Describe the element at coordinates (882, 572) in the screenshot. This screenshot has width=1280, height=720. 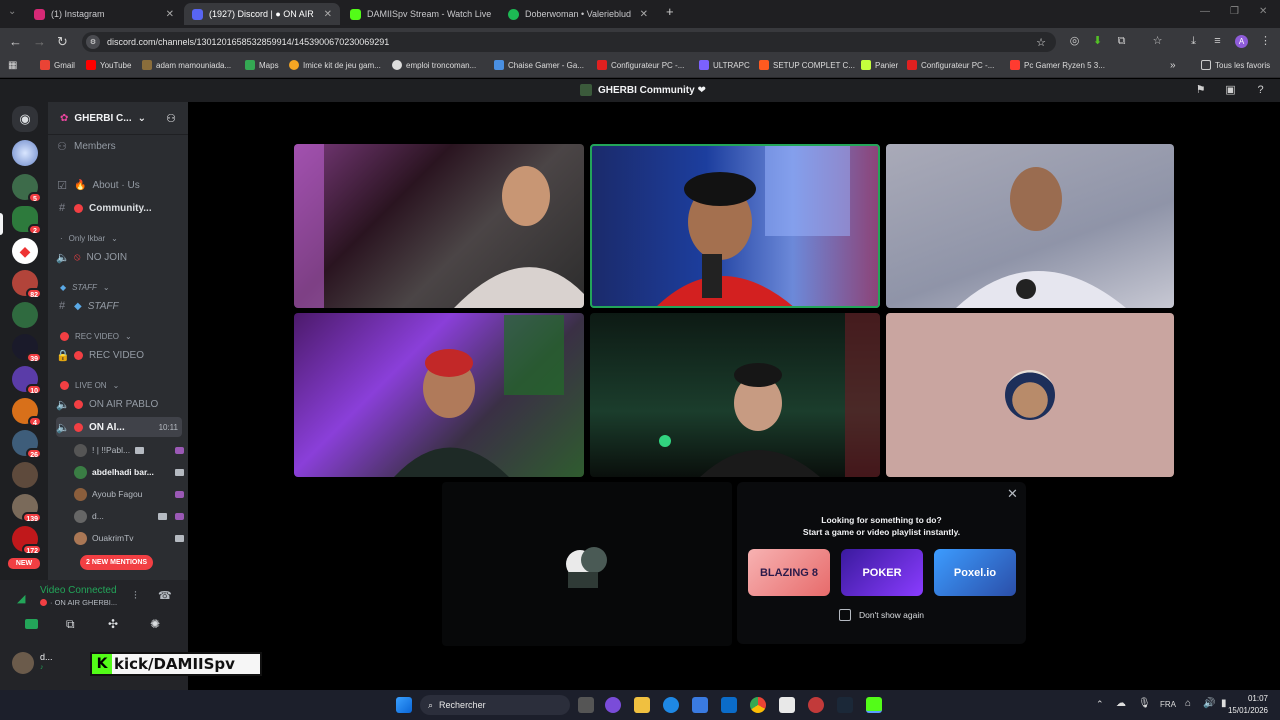
I see `game-poker: POKER` at that location.